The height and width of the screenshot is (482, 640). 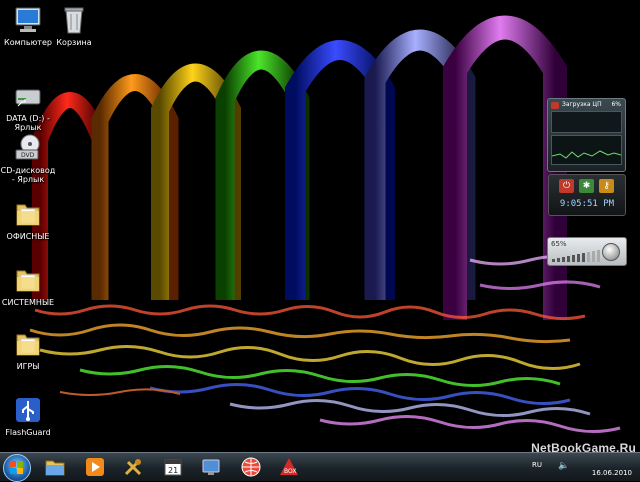 What do you see at coordinates (28, 366) in the screenshot?
I see `desktop-icon-label: ИГРЫ` at bounding box center [28, 366].